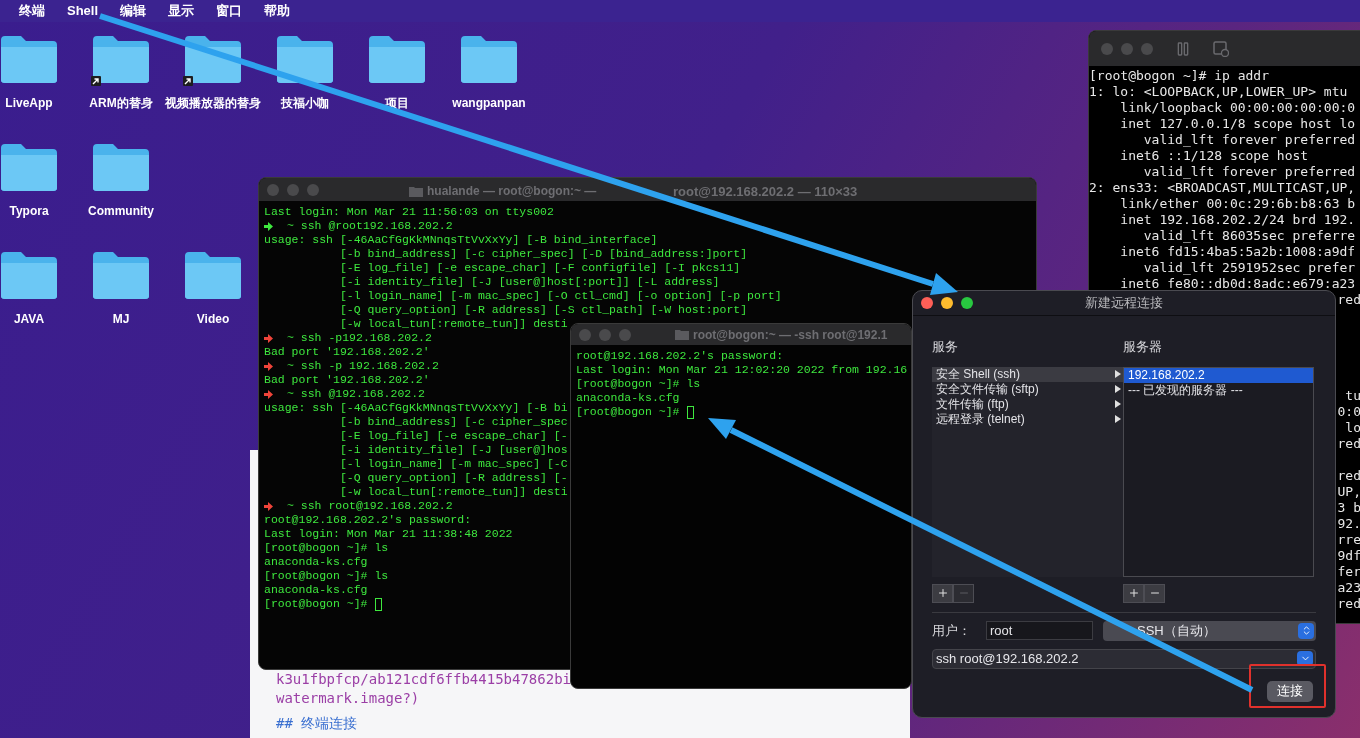  Describe the element at coordinates (29, 211) in the screenshot. I see `folder-label: Typora` at that location.